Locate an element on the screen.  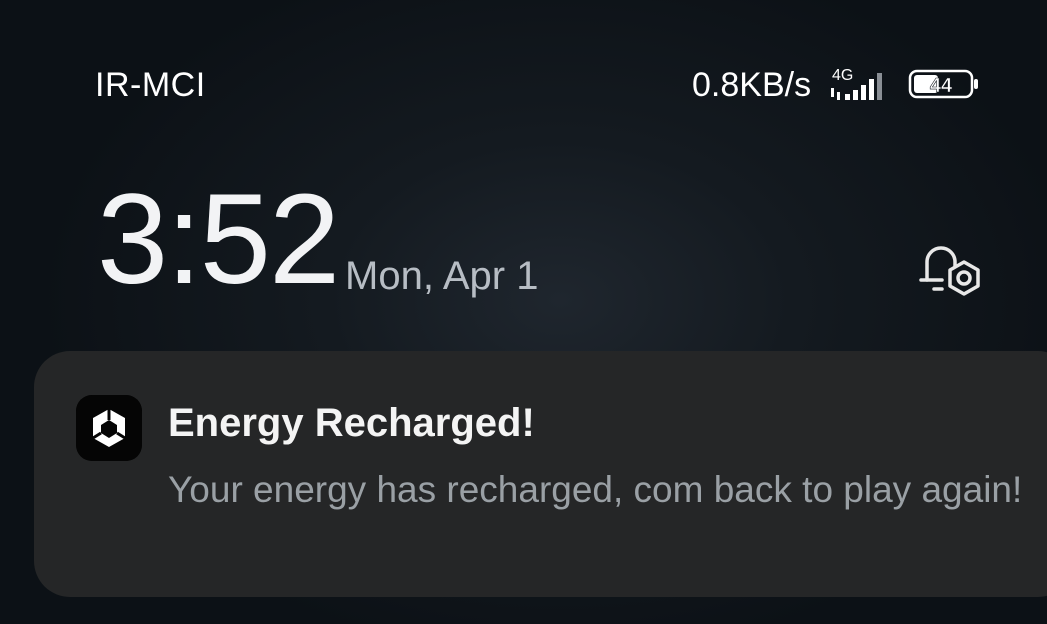
network-speed: 0.8KB/s is located at coordinates (752, 85).